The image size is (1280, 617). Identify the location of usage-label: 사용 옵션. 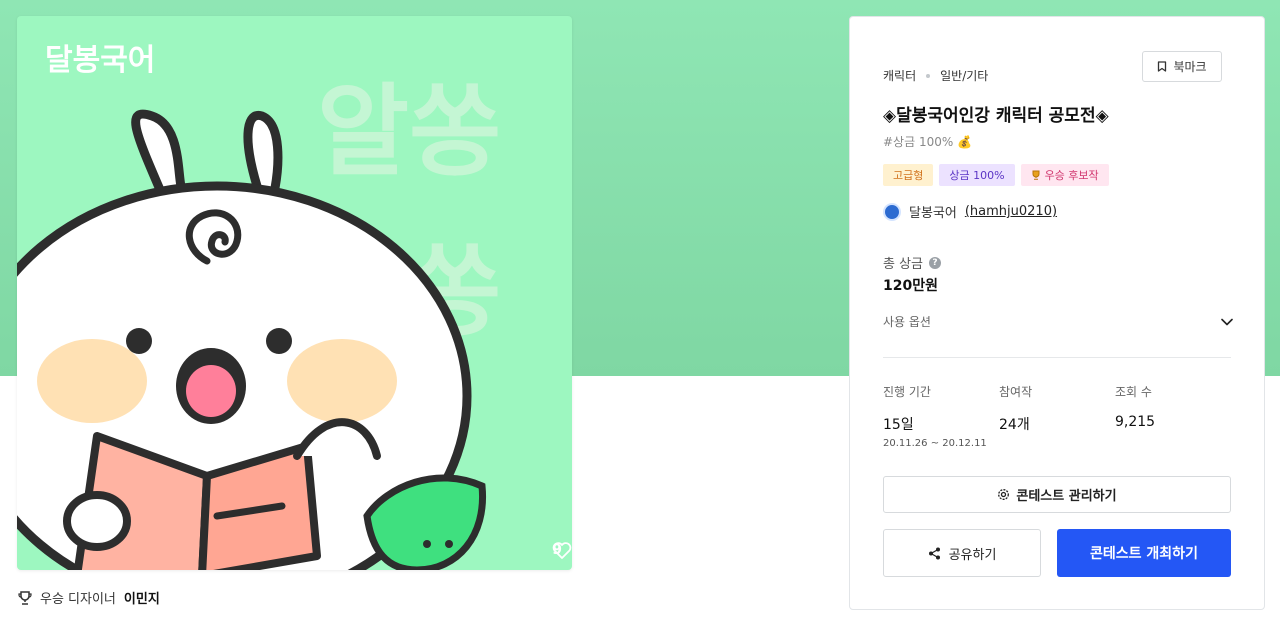
(907, 322).